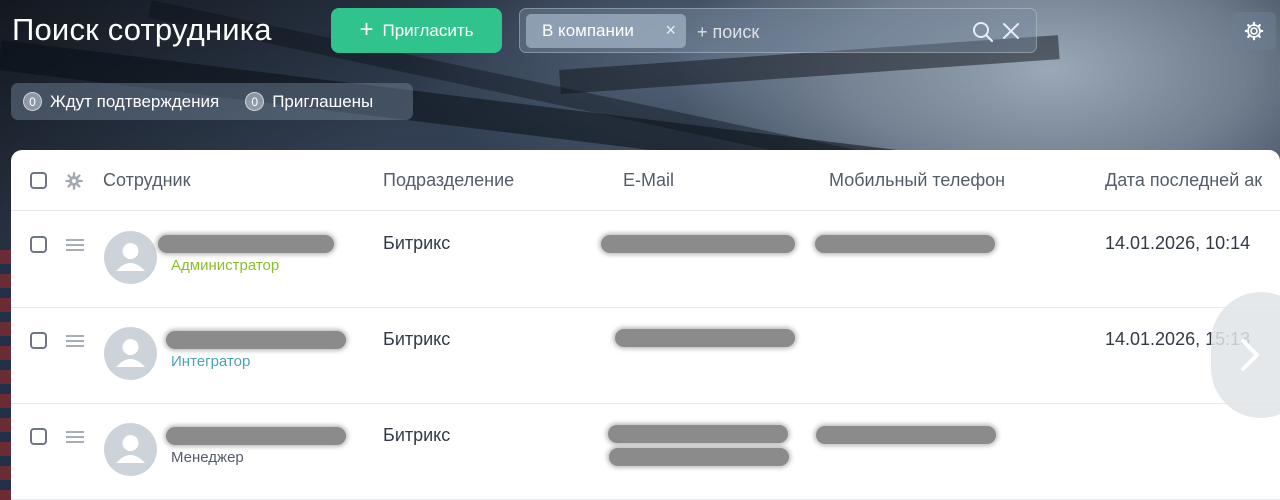  What do you see at coordinates (983, 32) in the screenshot?
I see `search-icon` at bounding box center [983, 32].